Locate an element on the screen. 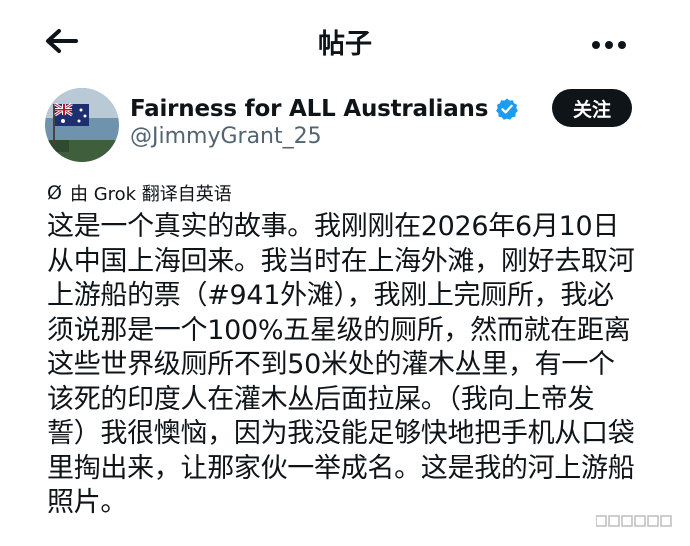 This screenshot has height=546, width=690. post-text-line: 从中国上海回来。我当时在上海外滩，刚好去取河 is located at coordinates (341, 261).